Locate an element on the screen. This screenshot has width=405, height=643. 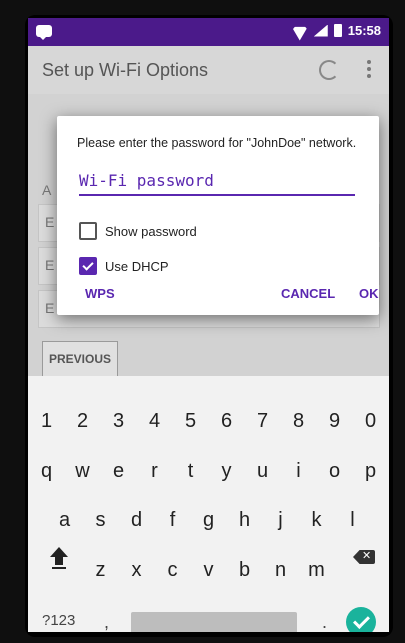
comma-key: , is located at coordinates (106, 622).